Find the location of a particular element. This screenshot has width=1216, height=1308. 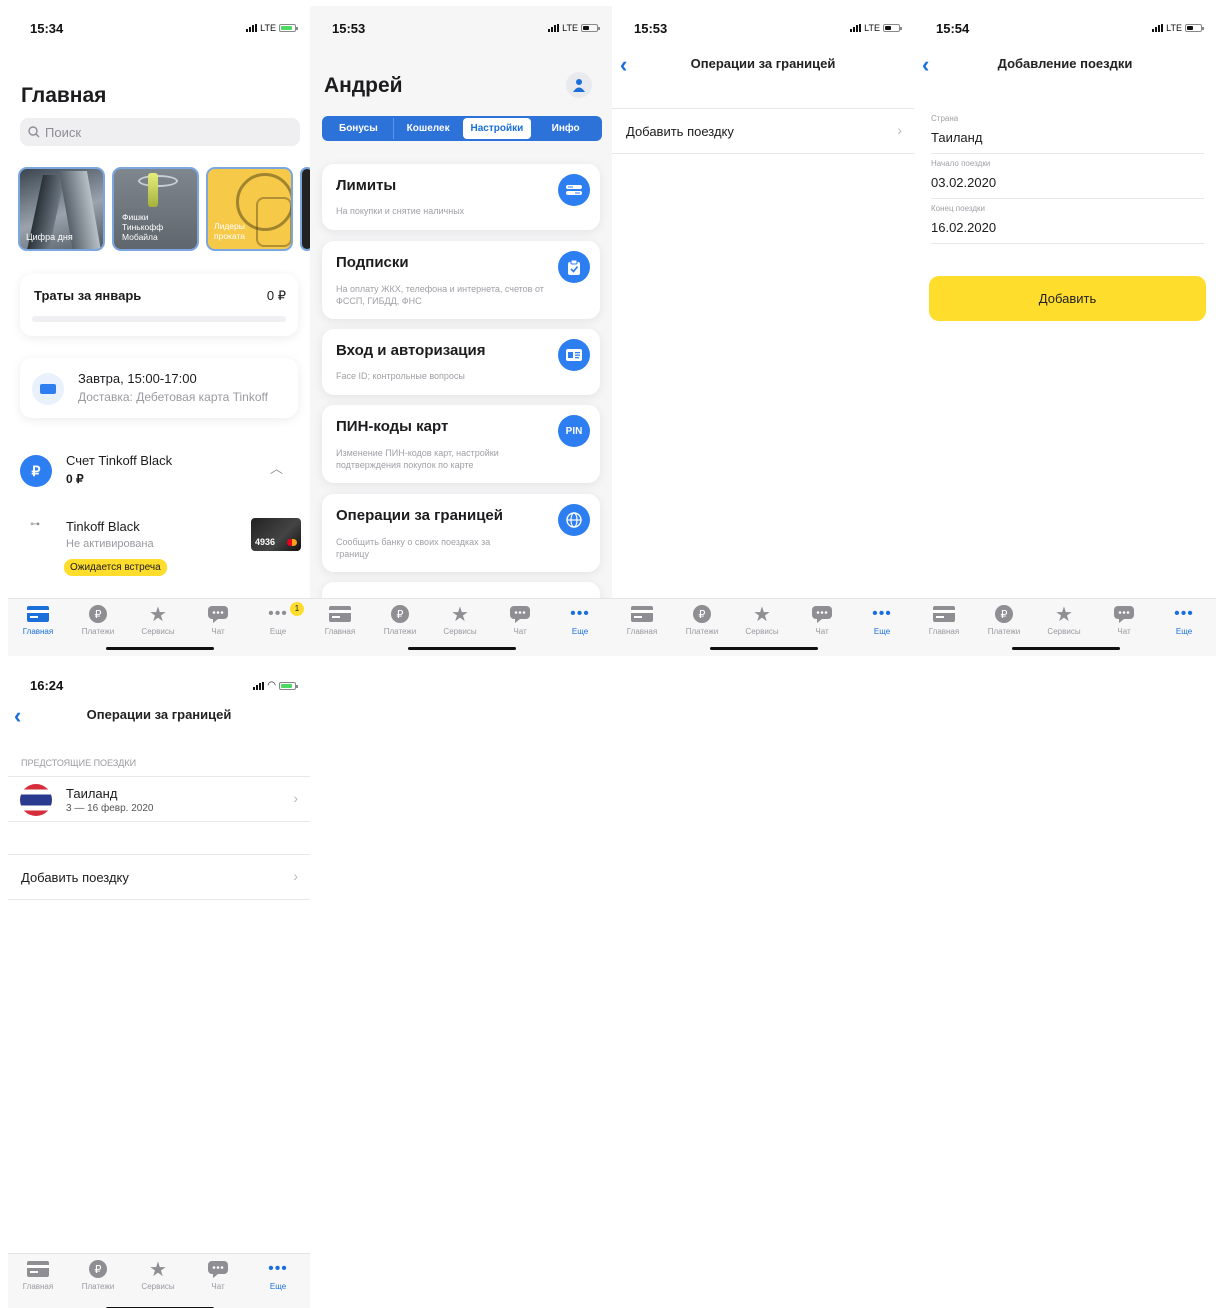

profile-button is located at coordinates (579, 85).